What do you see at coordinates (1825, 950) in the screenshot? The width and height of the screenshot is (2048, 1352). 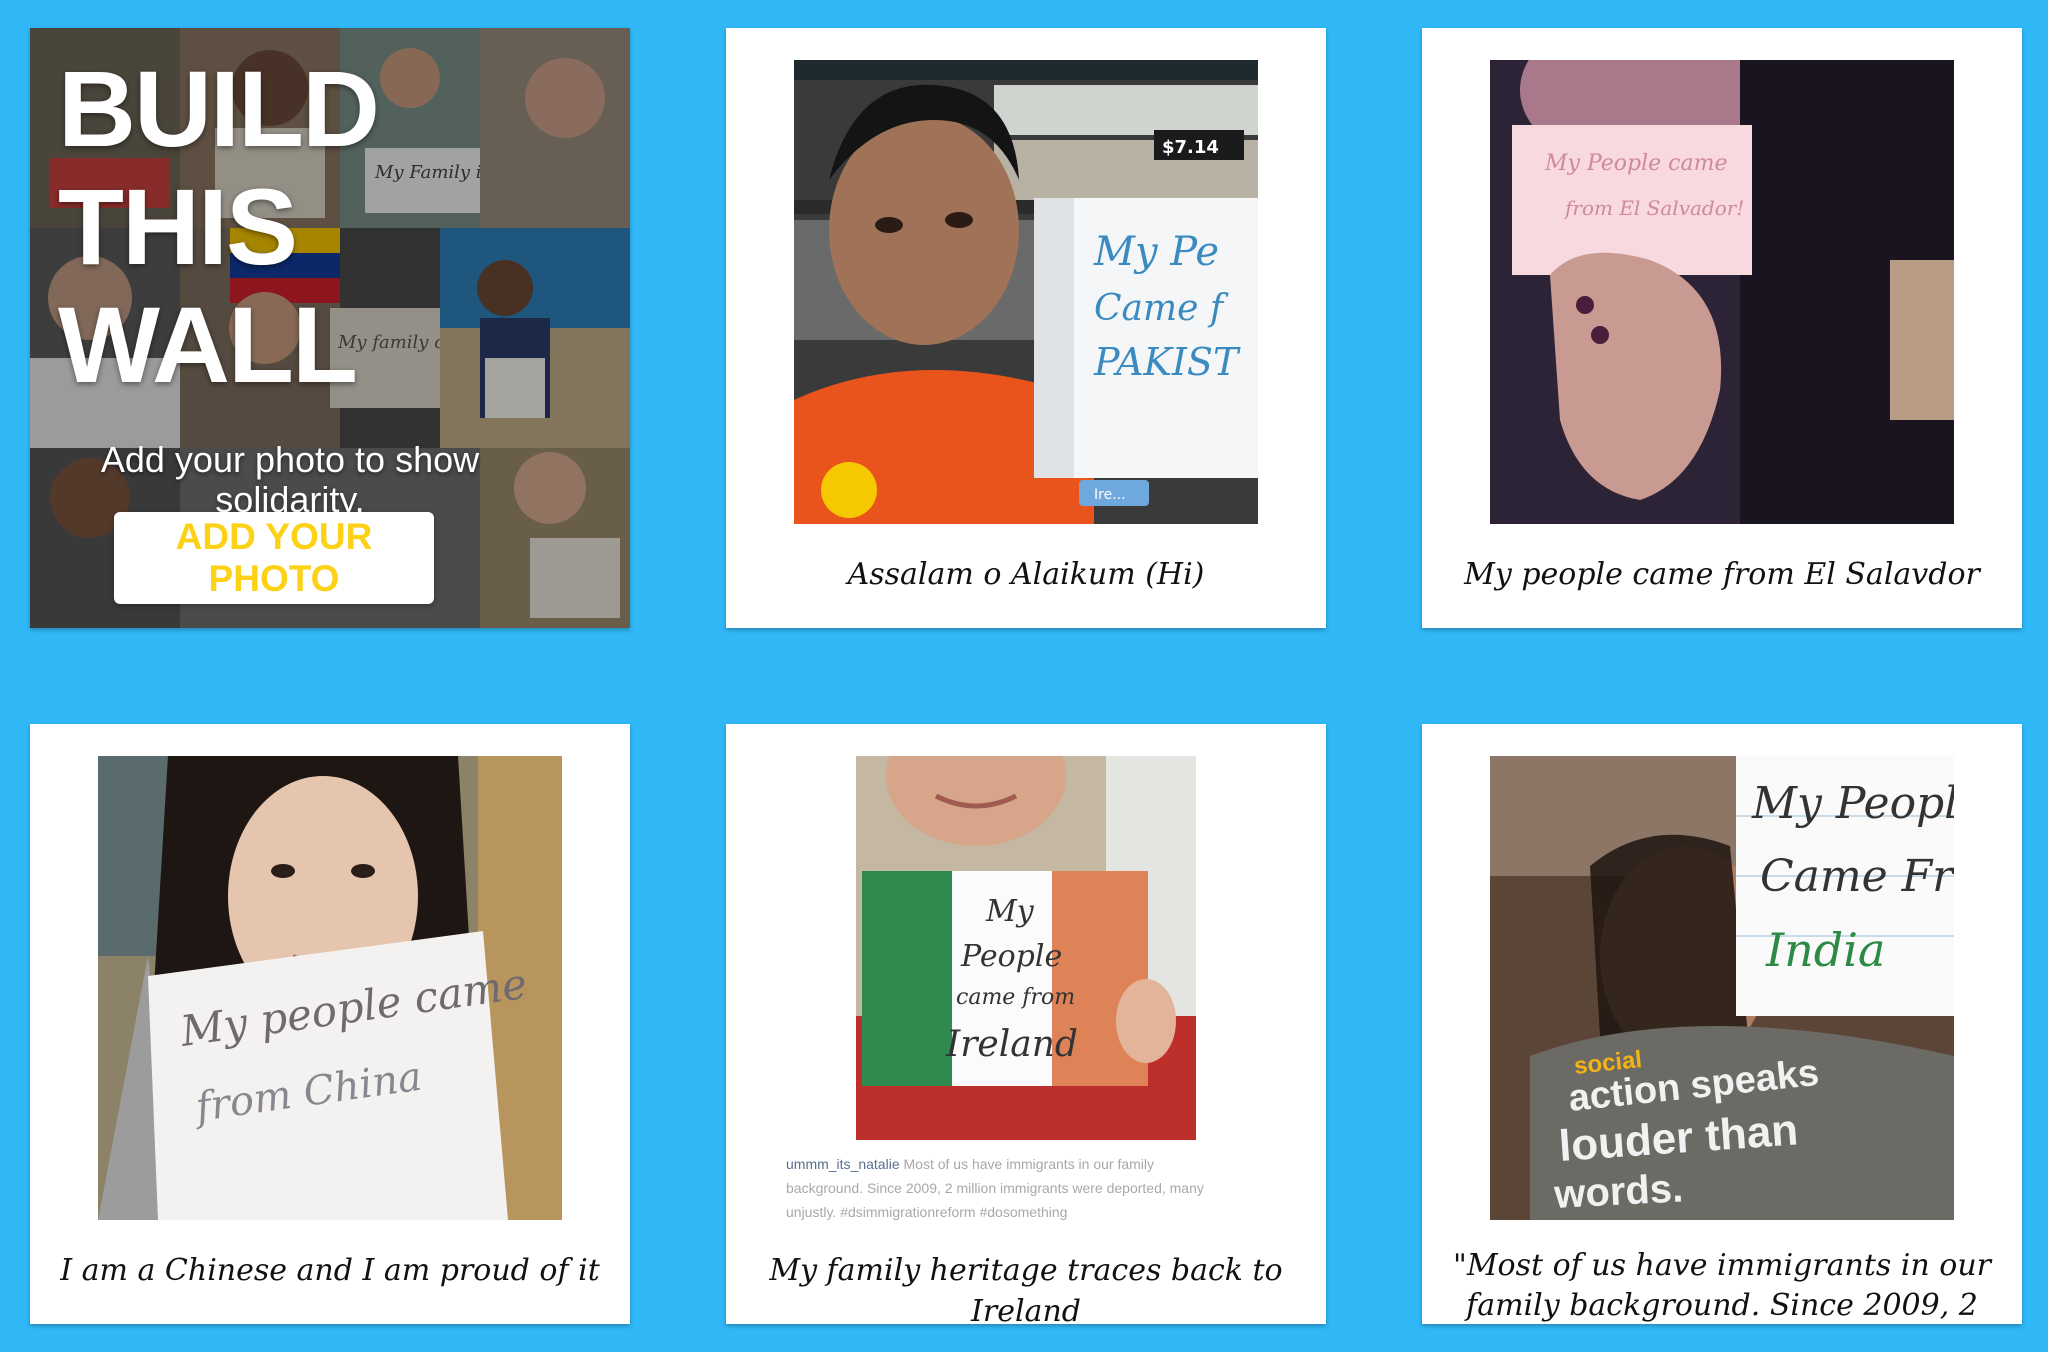 I see `sign-line-3: India` at bounding box center [1825, 950].